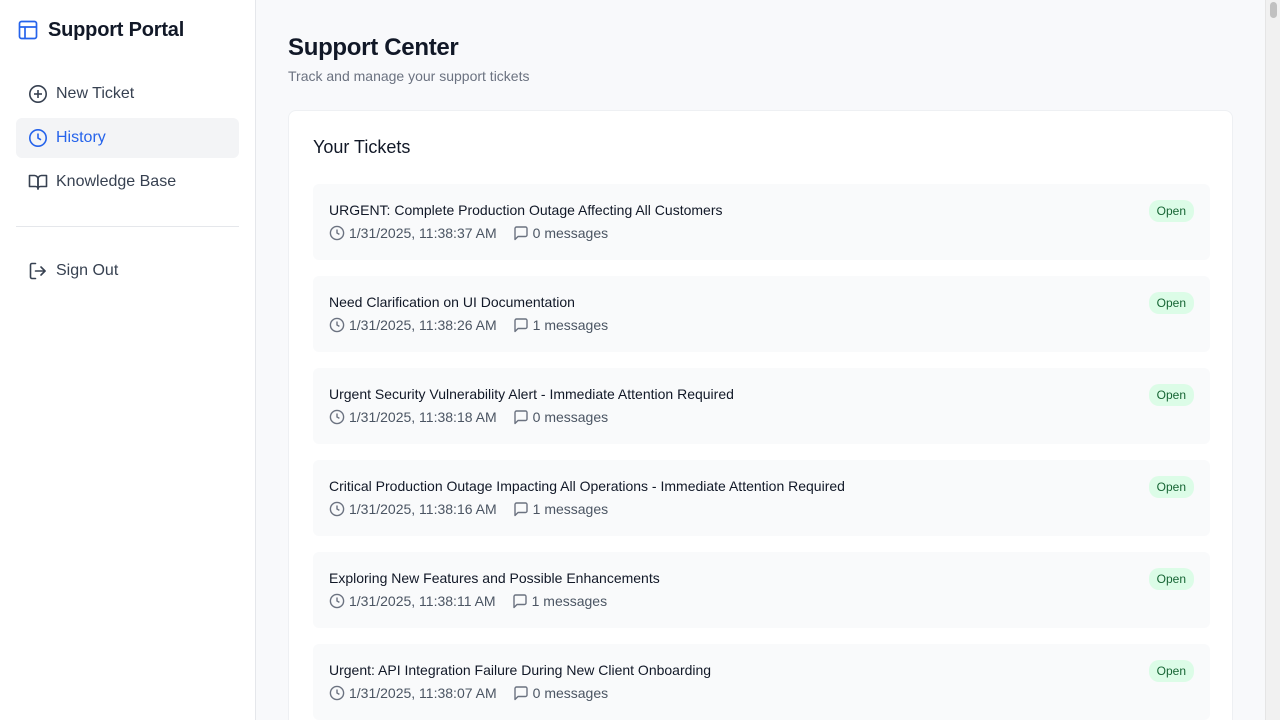  Describe the element at coordinates (116, 29) in the screenshot. I see `brand-title: Support Portal` at that location.